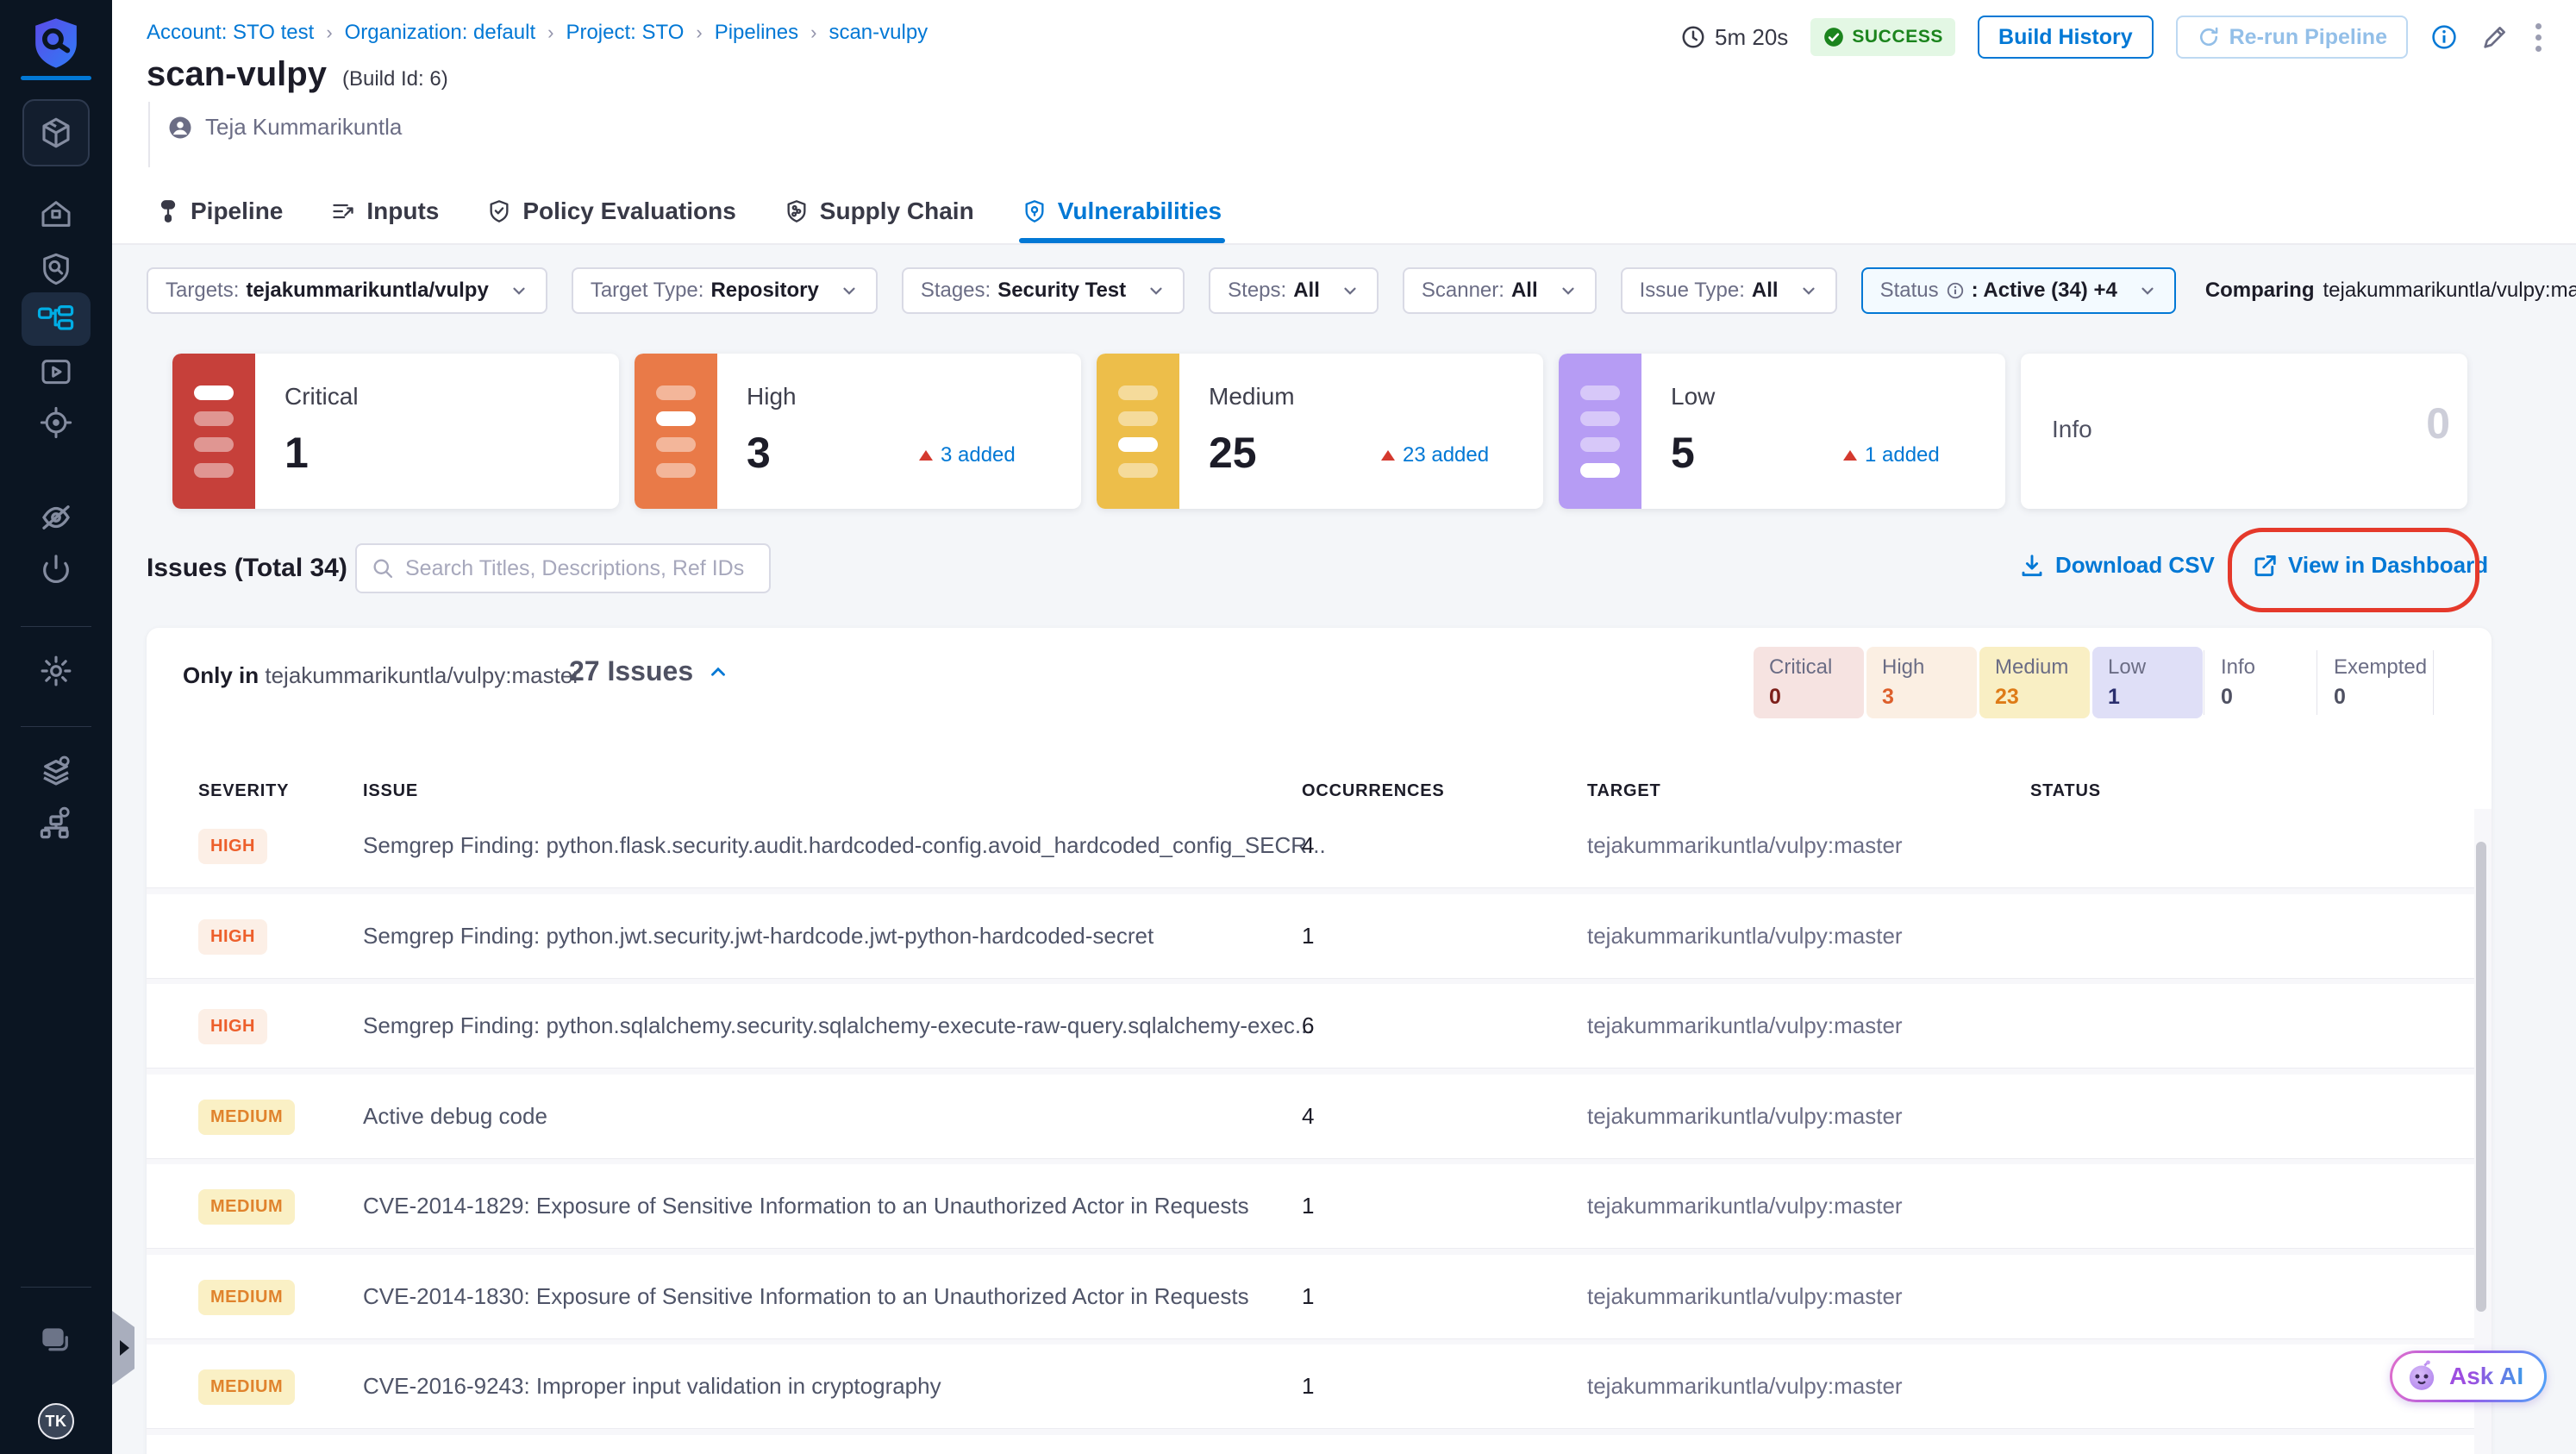 The height and width of the screenshot is (1454, 2576). I want to click on user-avatar: TK, so click(56, 1421).